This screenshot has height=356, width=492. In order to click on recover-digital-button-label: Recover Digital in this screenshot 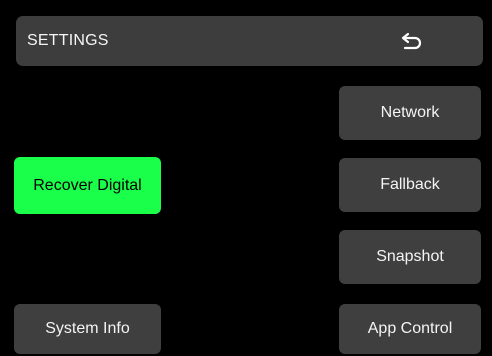, I will do `click(87, 185)`.